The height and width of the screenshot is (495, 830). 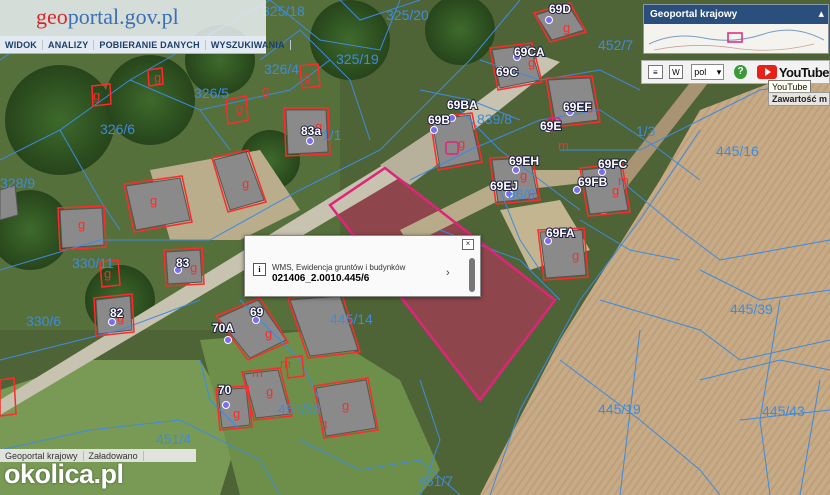 I want to click on info-icon: i, so click(x=259, y=269).